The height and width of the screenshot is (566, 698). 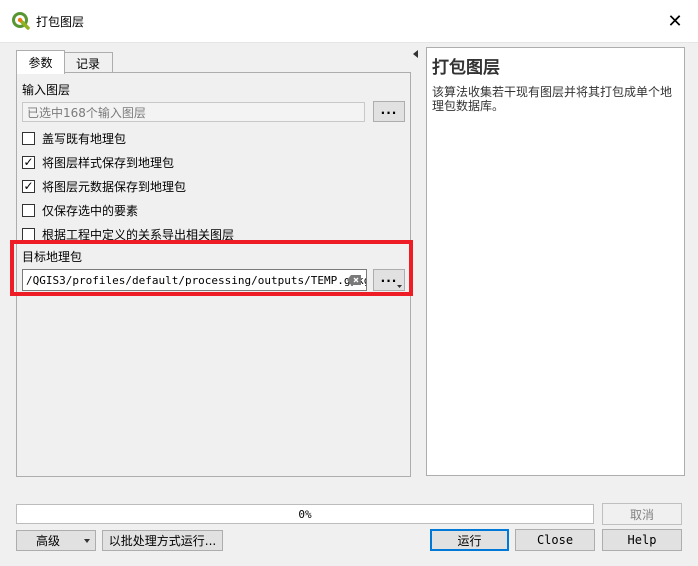 I want to click on overwrite-checkbox-row: 盖写既有地理包, so click(x=74, y=138).